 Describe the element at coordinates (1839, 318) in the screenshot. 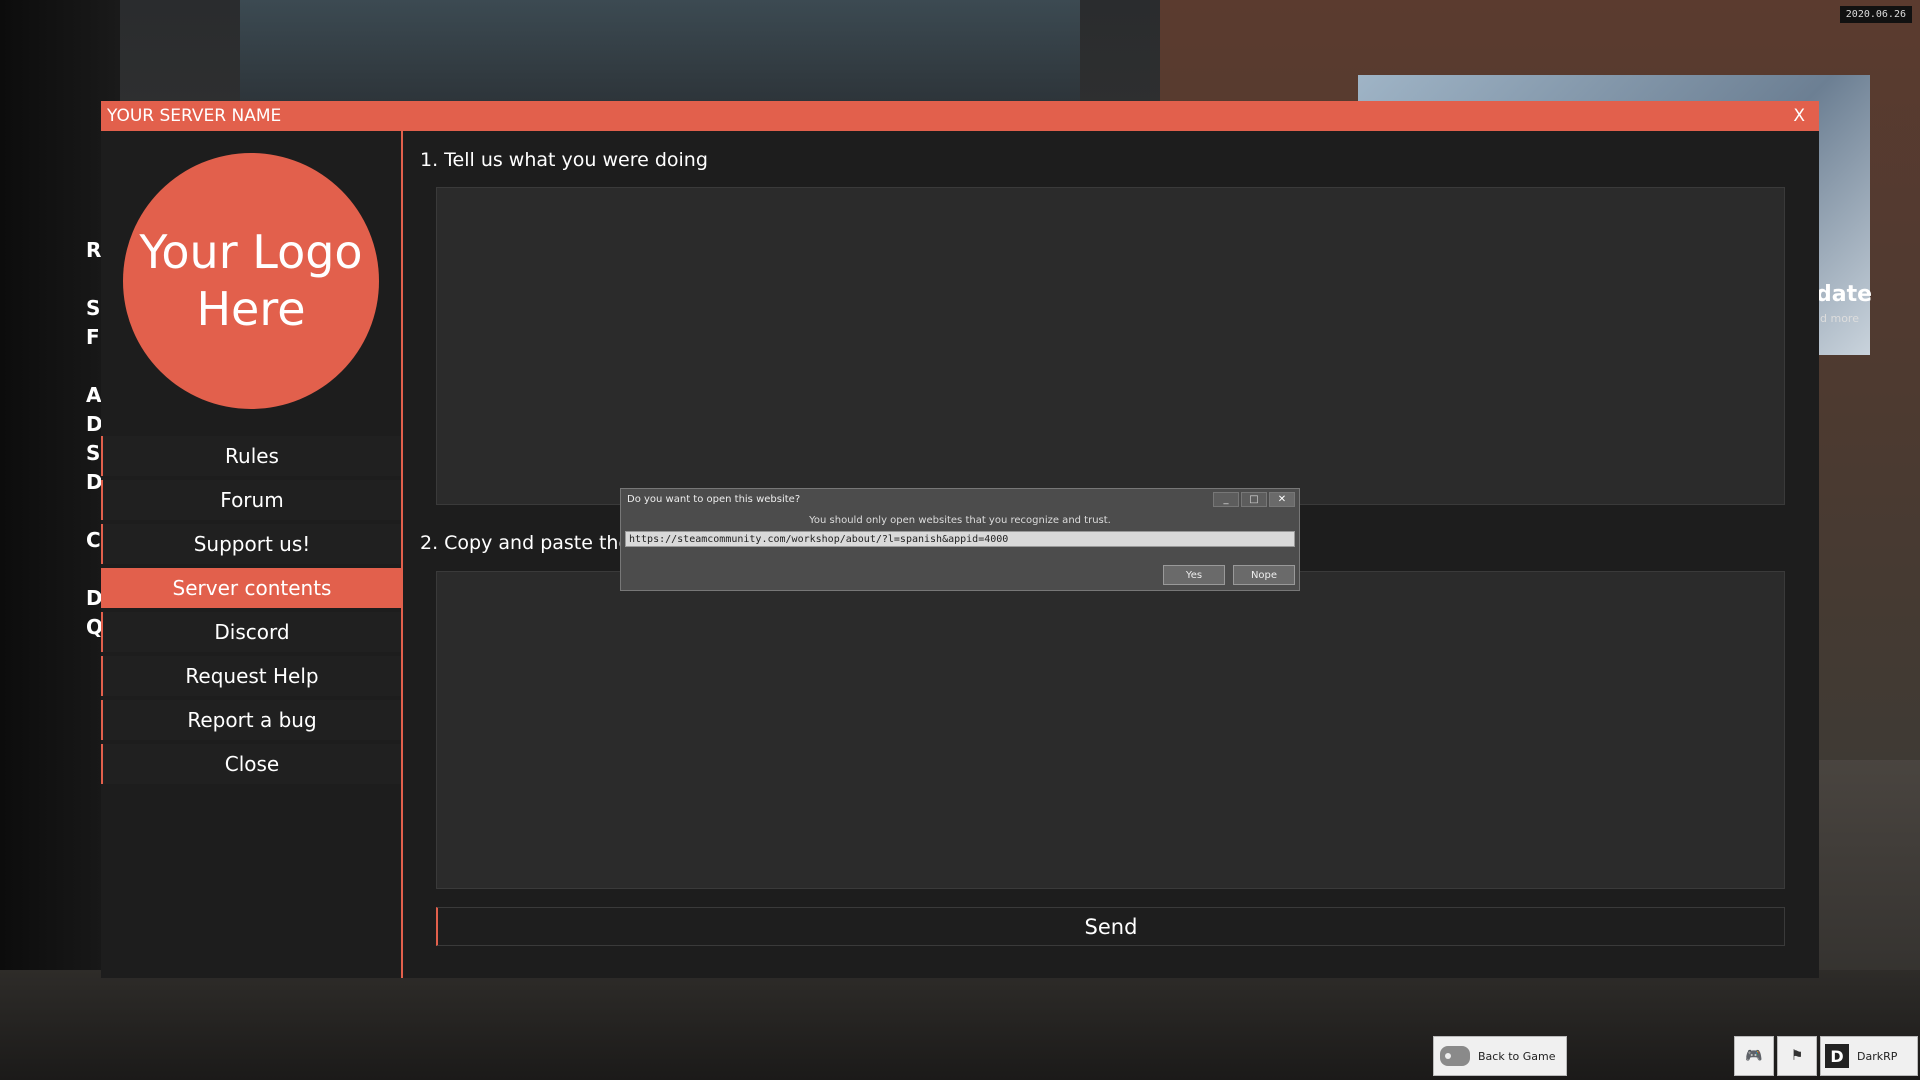

I see `banner-subtext: d more` at that location.